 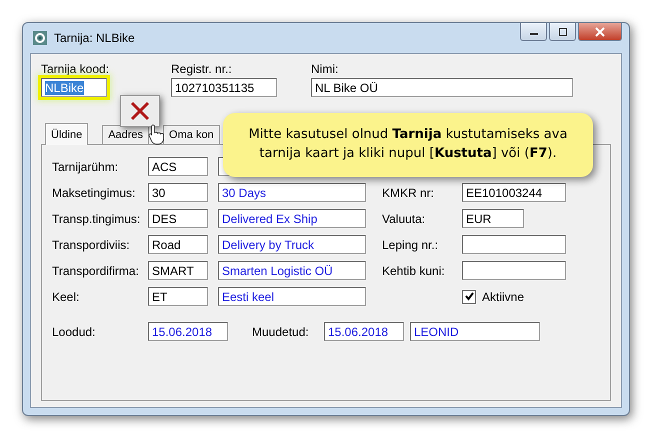 What do you see at coordinates (178, 270) in the screenshot?
I see `input-field: SMART` at bounding box center [178, 270].